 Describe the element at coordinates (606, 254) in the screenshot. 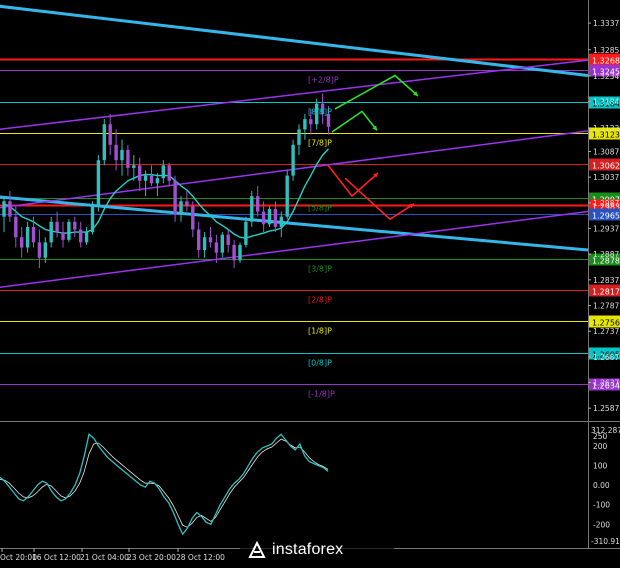

I see `price-tick-label: 1.2887` at that location.